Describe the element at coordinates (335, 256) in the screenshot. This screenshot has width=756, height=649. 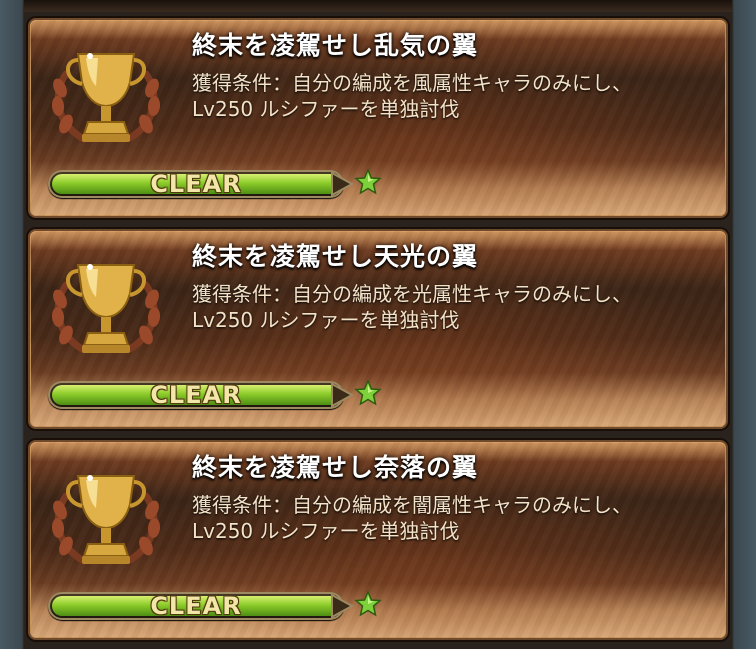
I see `achievement-title: 終末を凌駕せし天光の翼` at that location.